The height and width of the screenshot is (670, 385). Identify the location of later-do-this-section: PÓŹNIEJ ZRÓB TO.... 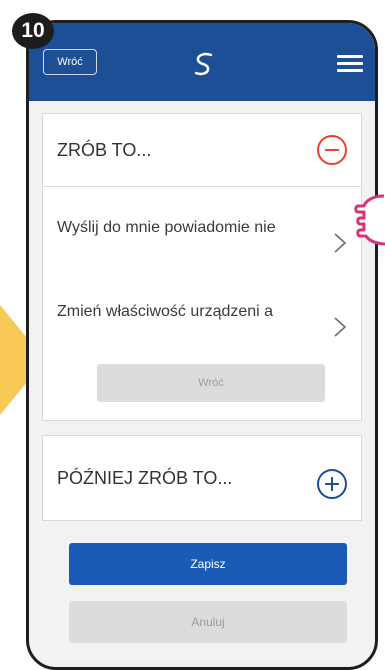
(202, 478).